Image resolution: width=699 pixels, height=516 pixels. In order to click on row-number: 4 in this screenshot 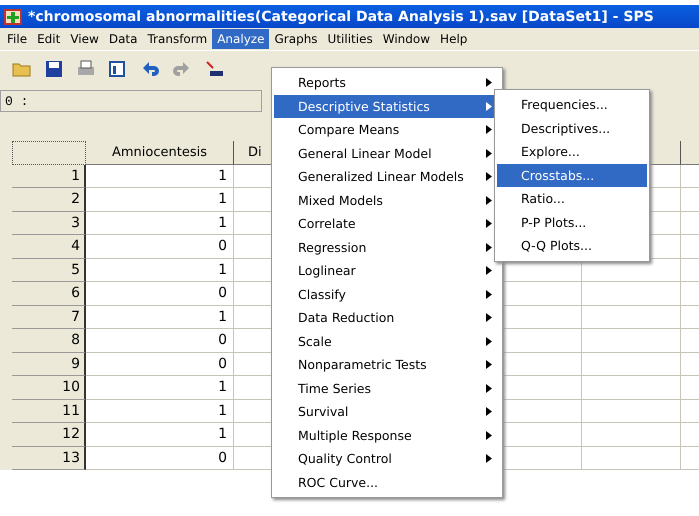, I will do `click(49, 246)`.